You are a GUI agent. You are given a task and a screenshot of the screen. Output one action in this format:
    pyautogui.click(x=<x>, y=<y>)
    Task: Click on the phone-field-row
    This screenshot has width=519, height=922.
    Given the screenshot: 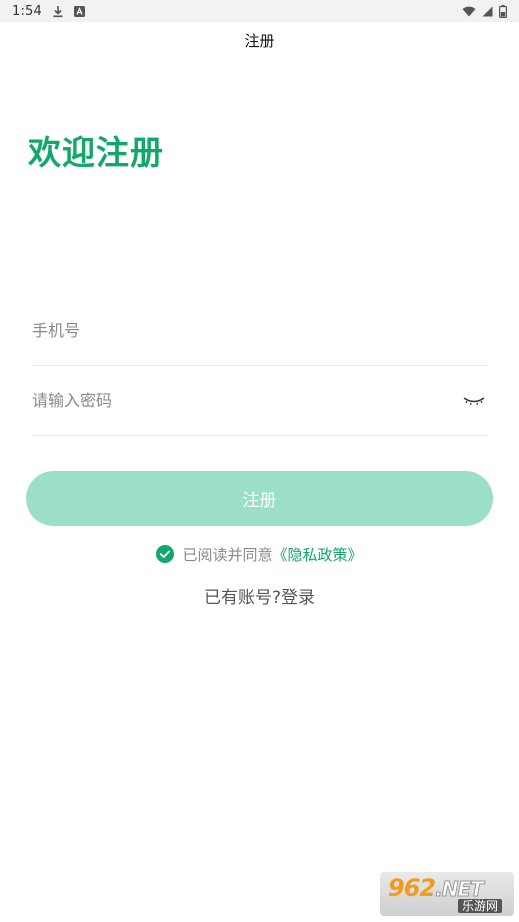 What is the action you would take?
    pyautogui.click(x=260, y=331)
    